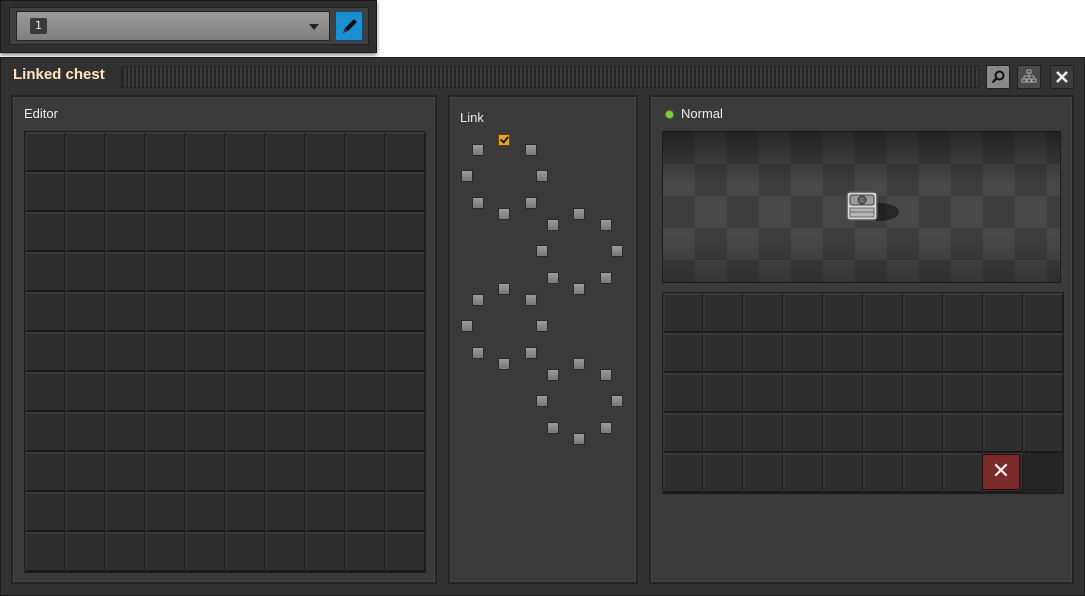 This screenshot has height=596, width=1085. What do you see at coordinates (861, 207) in the screenshot?
I see `entity-preview` at bounding box center [861, 207].